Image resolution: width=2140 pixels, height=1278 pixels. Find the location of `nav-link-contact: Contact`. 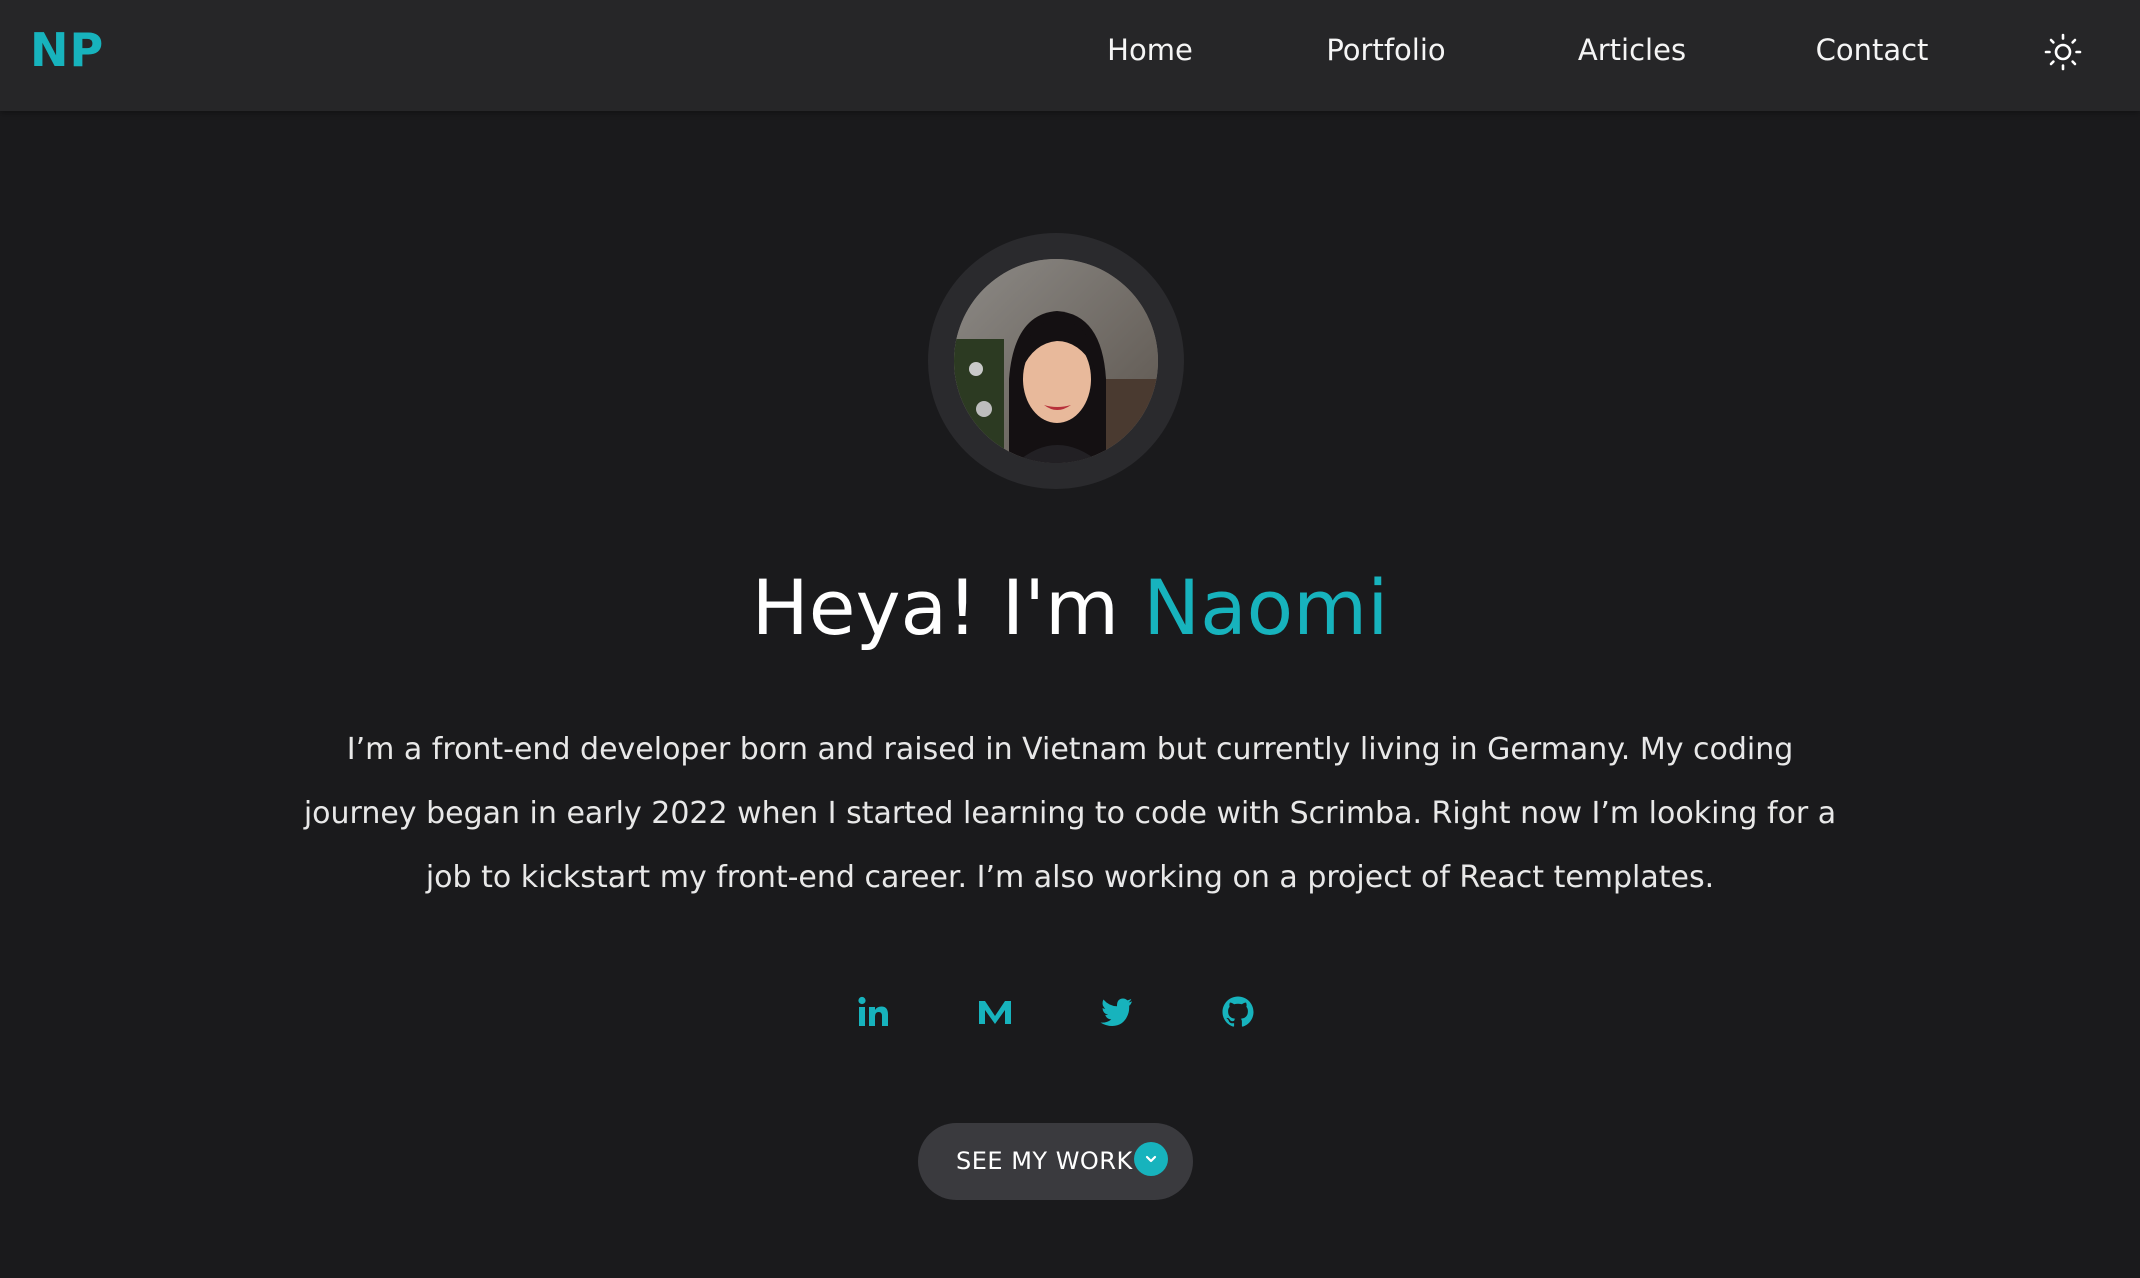

nav-link-contact: Contact is located at coordinates (1872, 50).